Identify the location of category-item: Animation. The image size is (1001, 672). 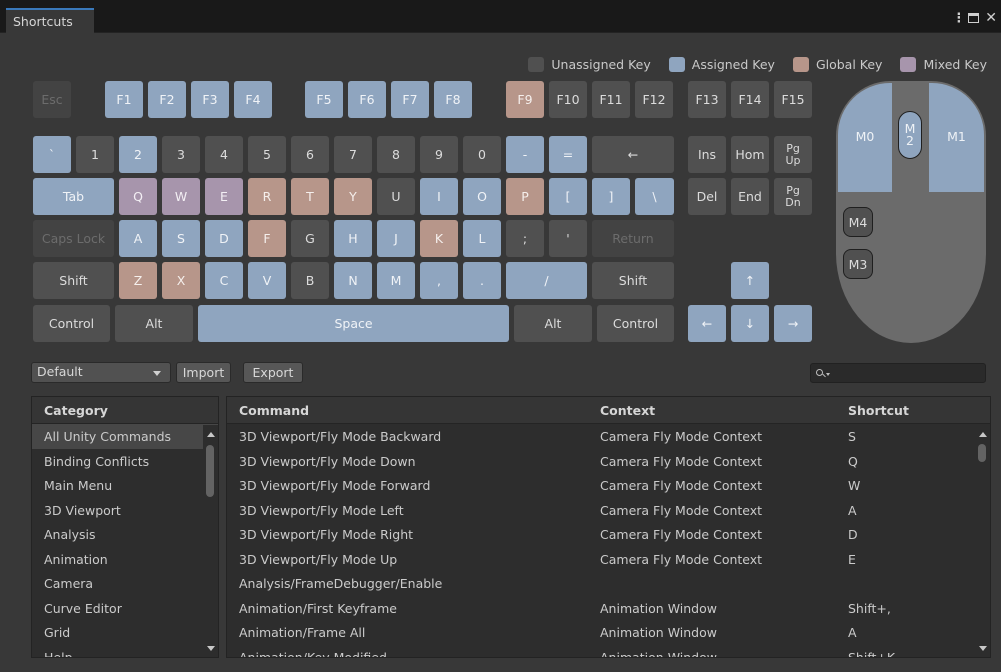
(125, 559).